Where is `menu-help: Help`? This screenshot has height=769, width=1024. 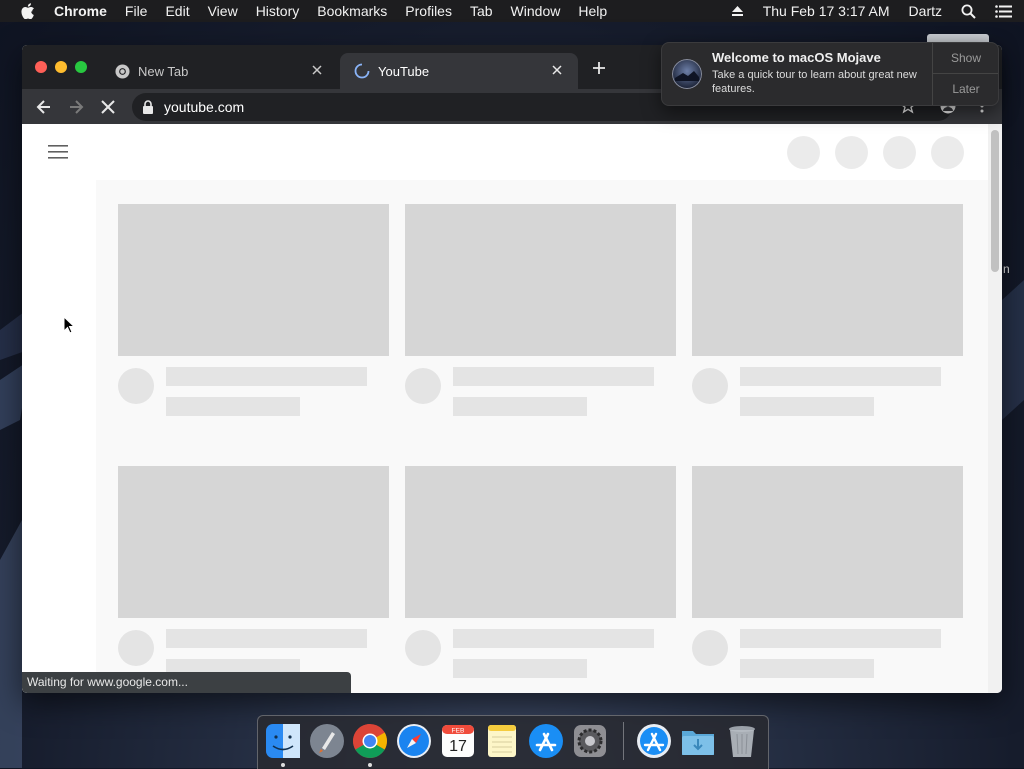
menu-help: Help is located at coordinates (592, 11).